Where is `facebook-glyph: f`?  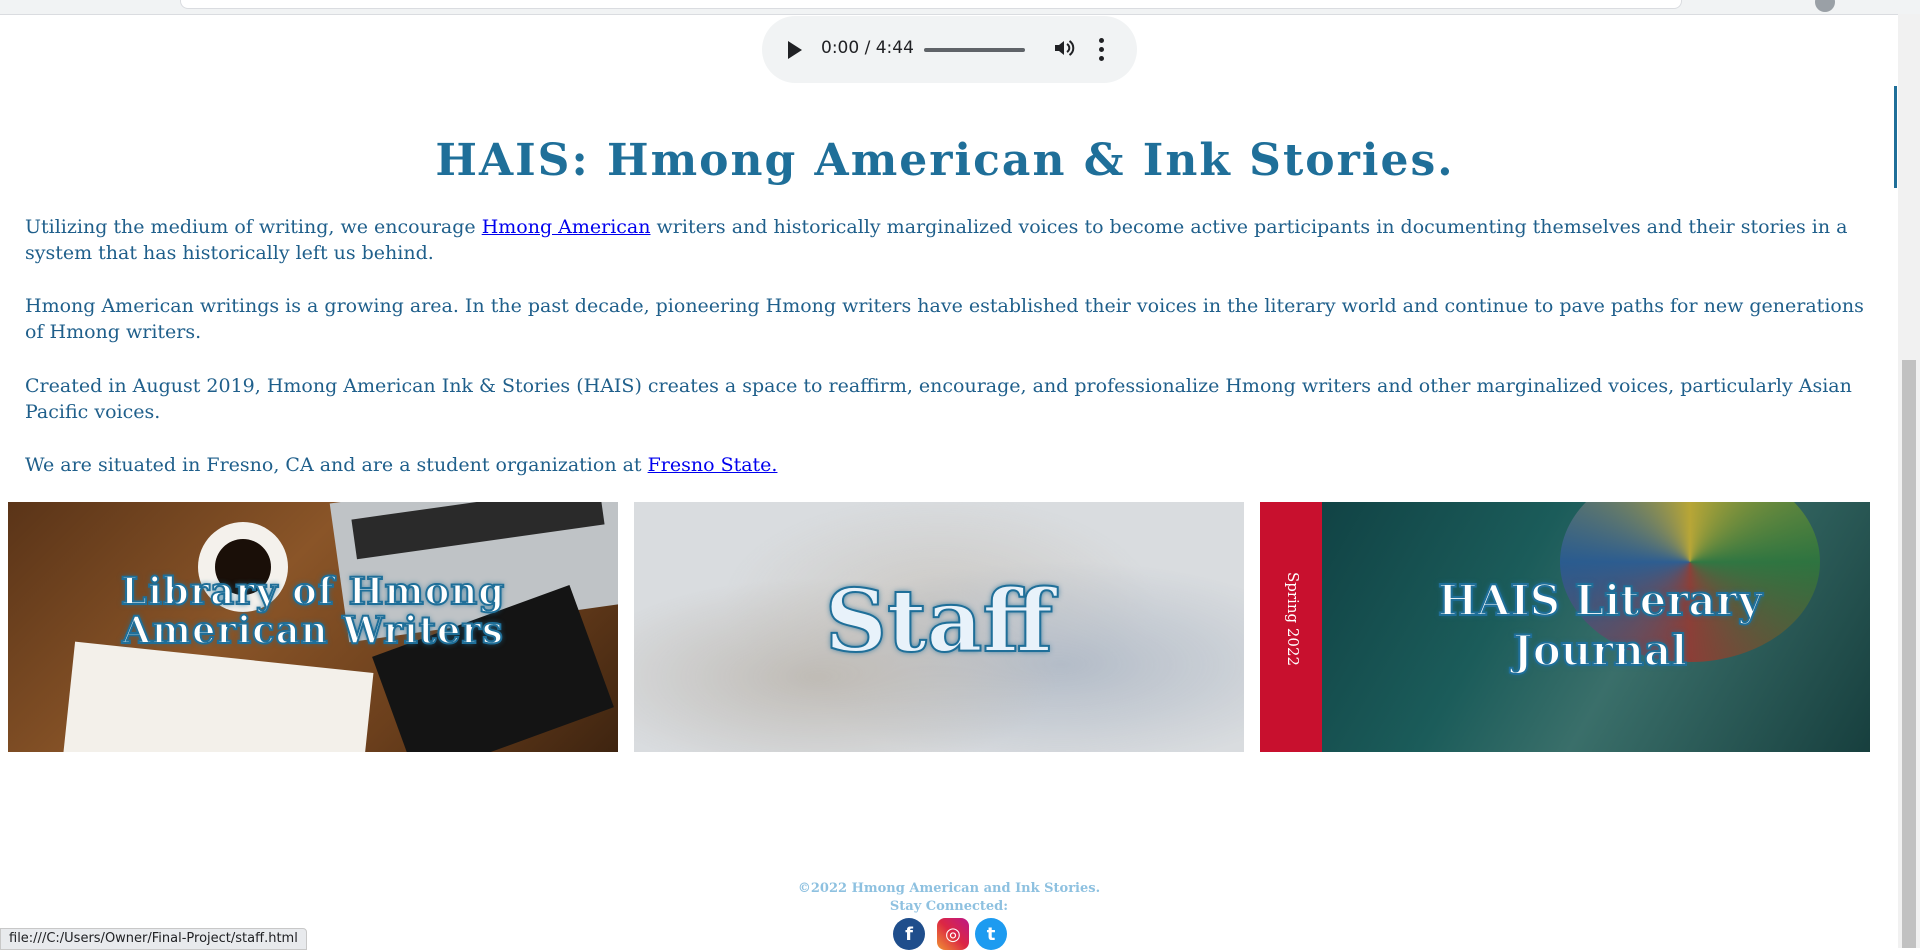 facebook-glyph: f is located at coordinates (909, 934).